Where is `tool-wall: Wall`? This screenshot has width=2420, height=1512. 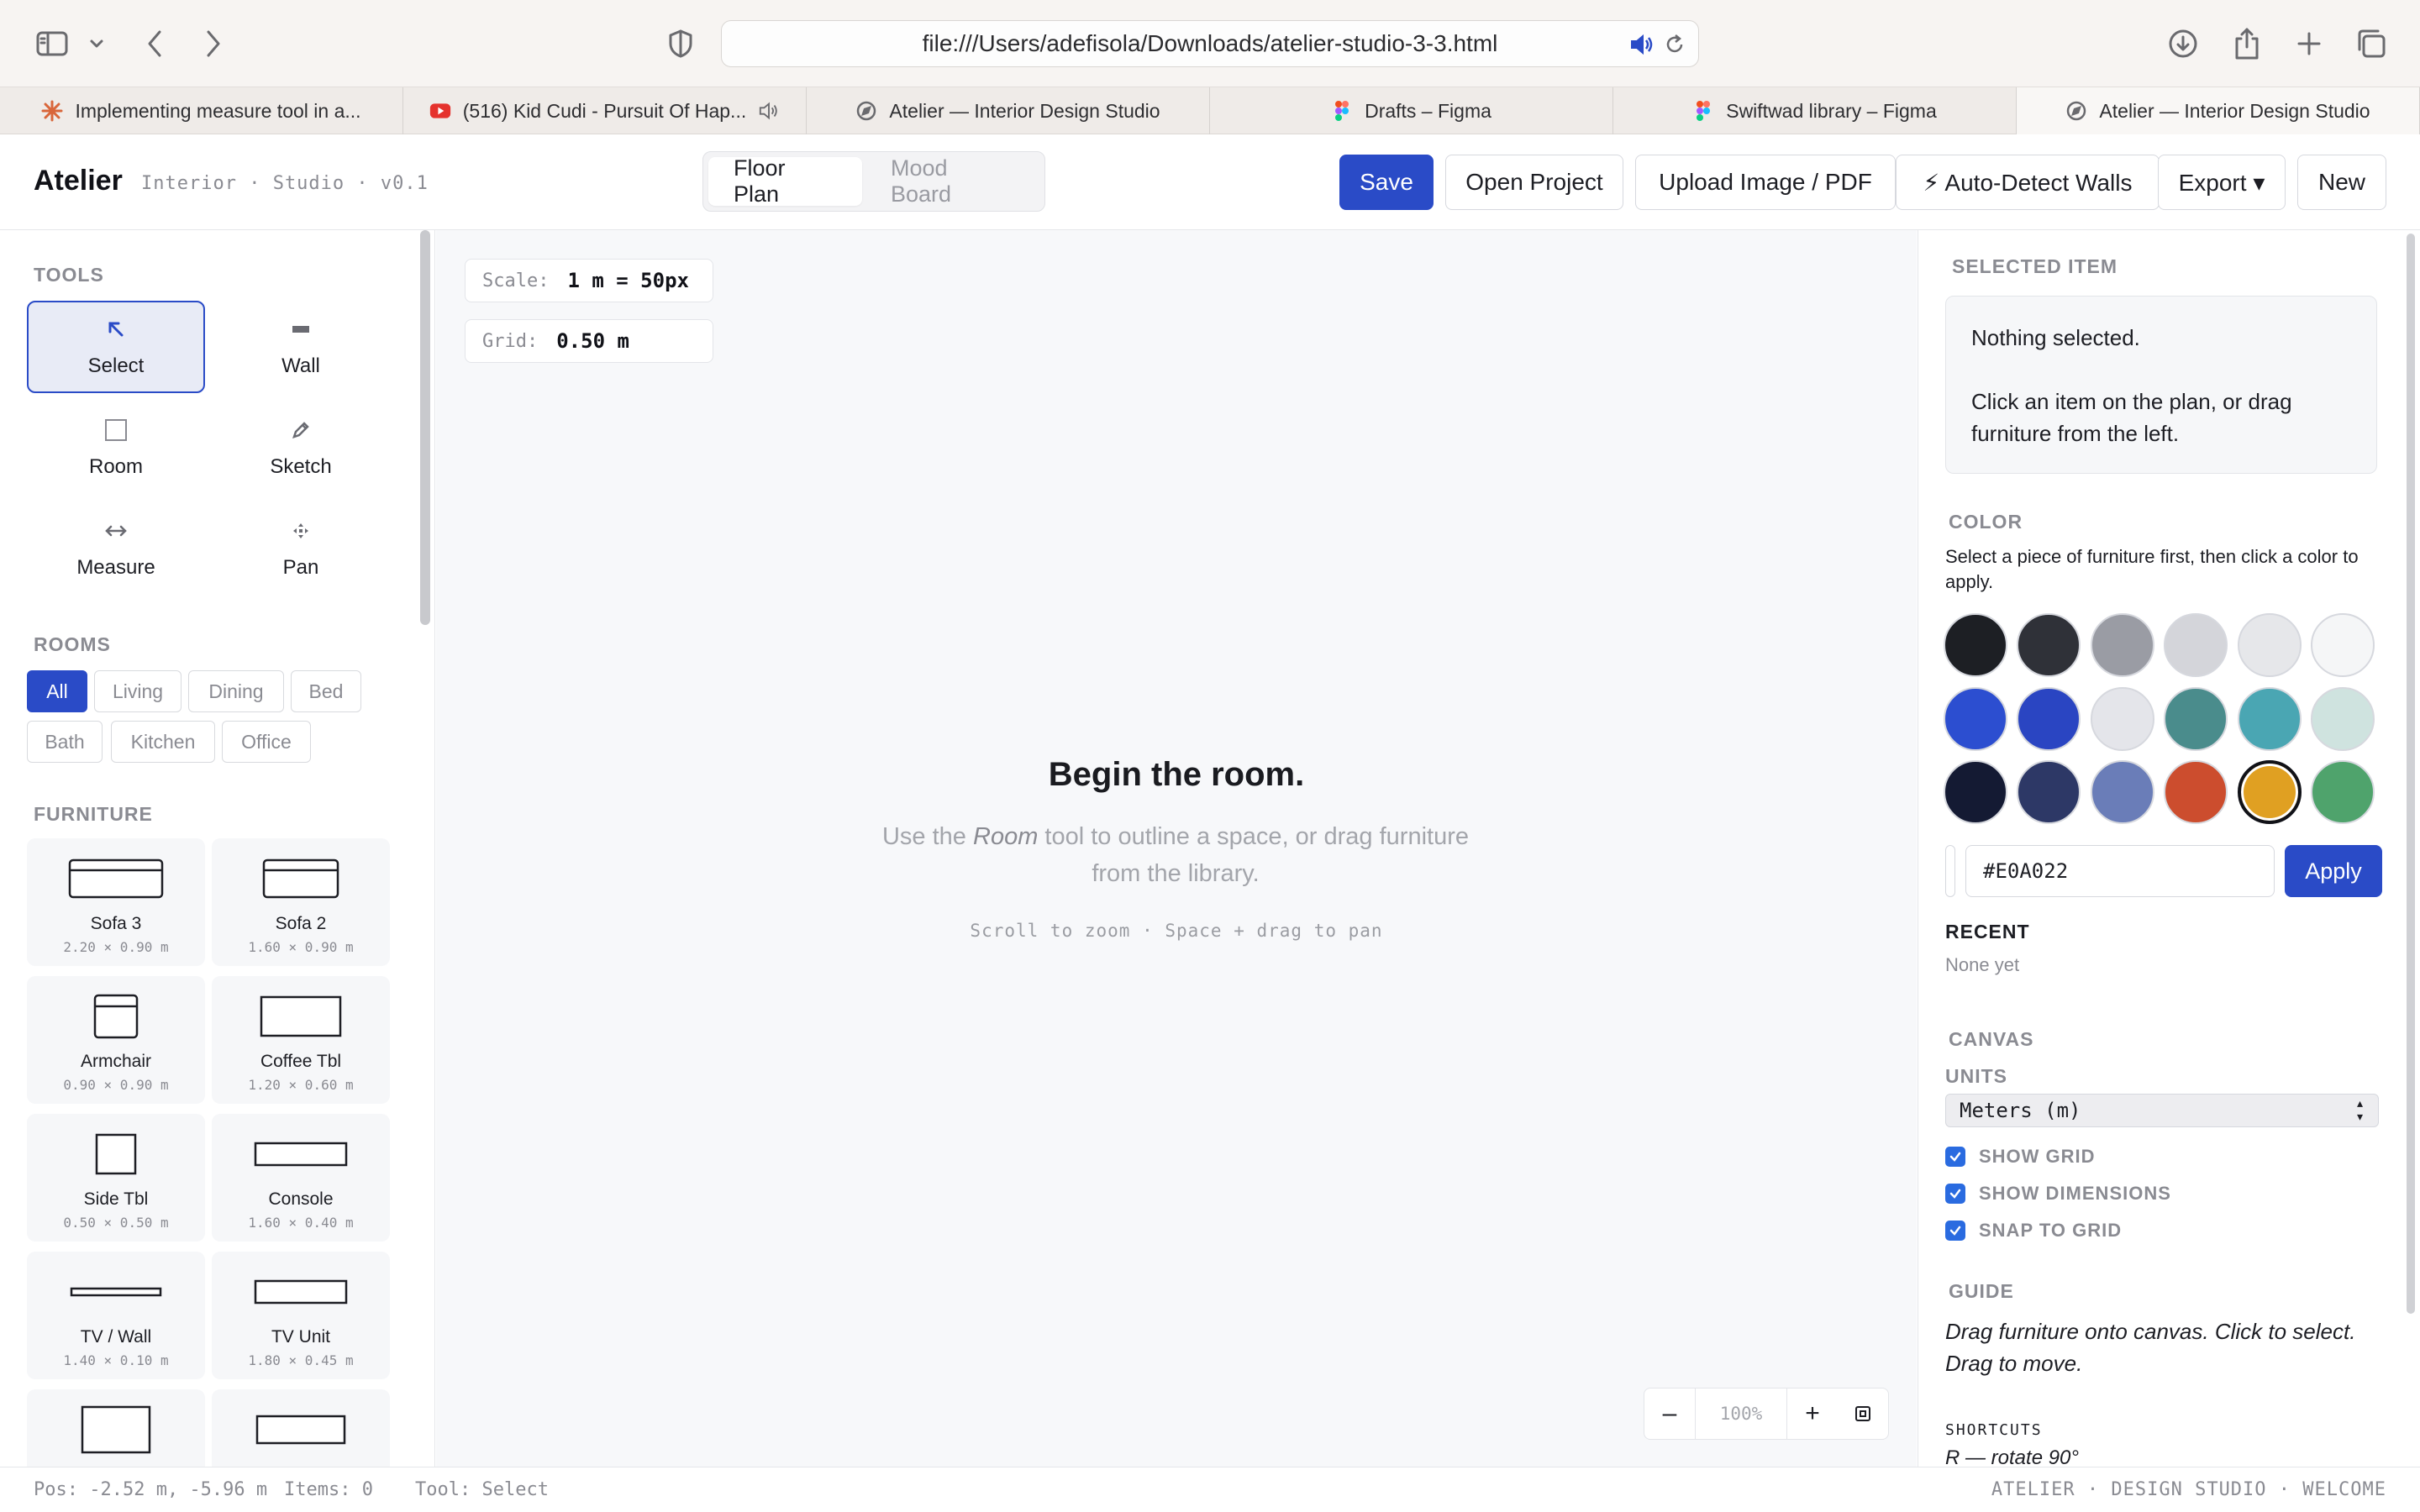
tool-wall: Wall is located at coordinates (301, 347).